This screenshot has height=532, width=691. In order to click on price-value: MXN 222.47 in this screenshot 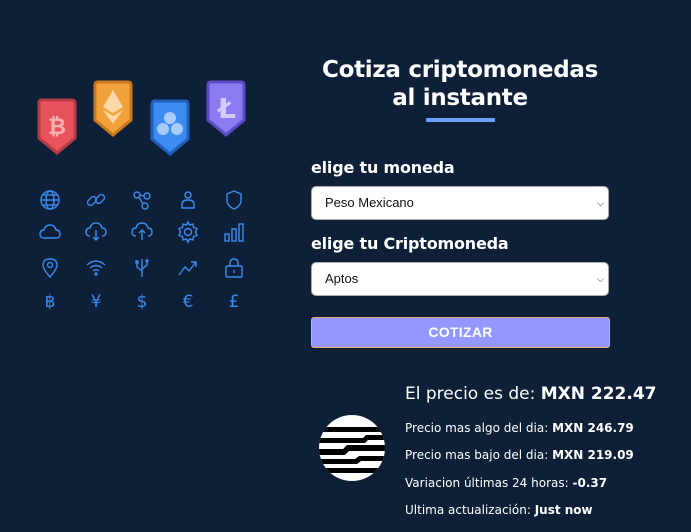, I will do `click(598, 394)`.